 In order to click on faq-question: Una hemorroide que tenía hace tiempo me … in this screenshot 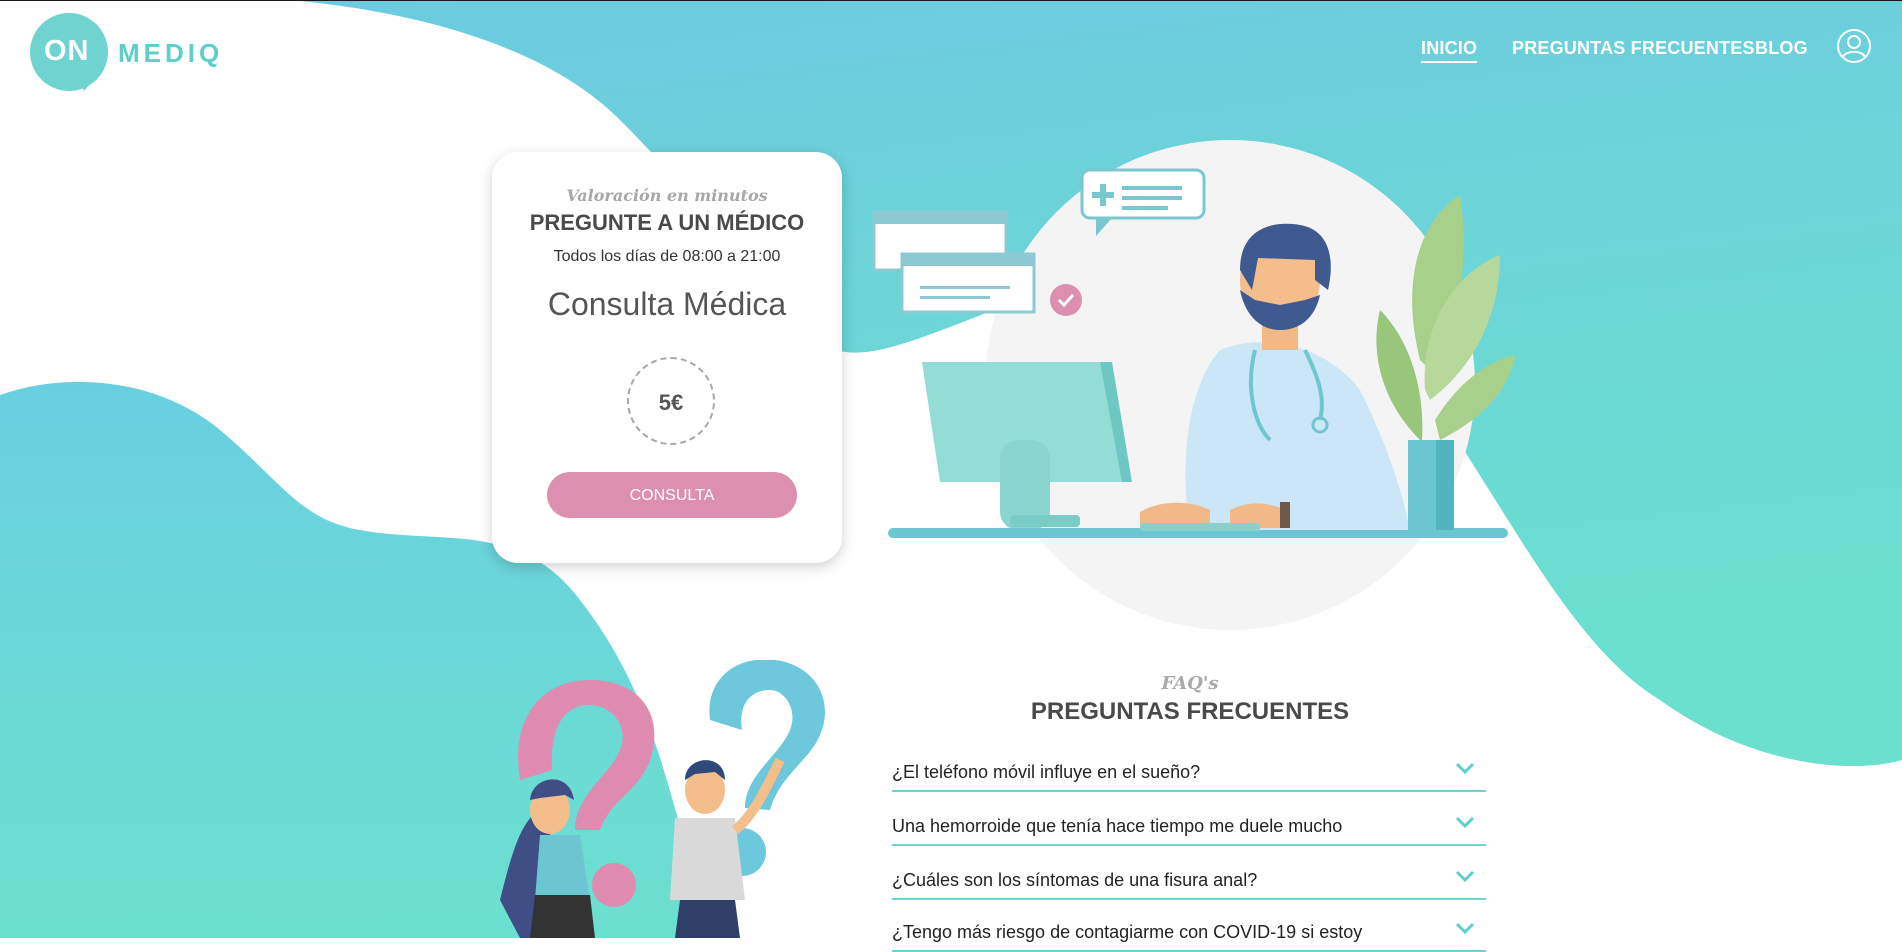, I will do `click(1117, 826)`.